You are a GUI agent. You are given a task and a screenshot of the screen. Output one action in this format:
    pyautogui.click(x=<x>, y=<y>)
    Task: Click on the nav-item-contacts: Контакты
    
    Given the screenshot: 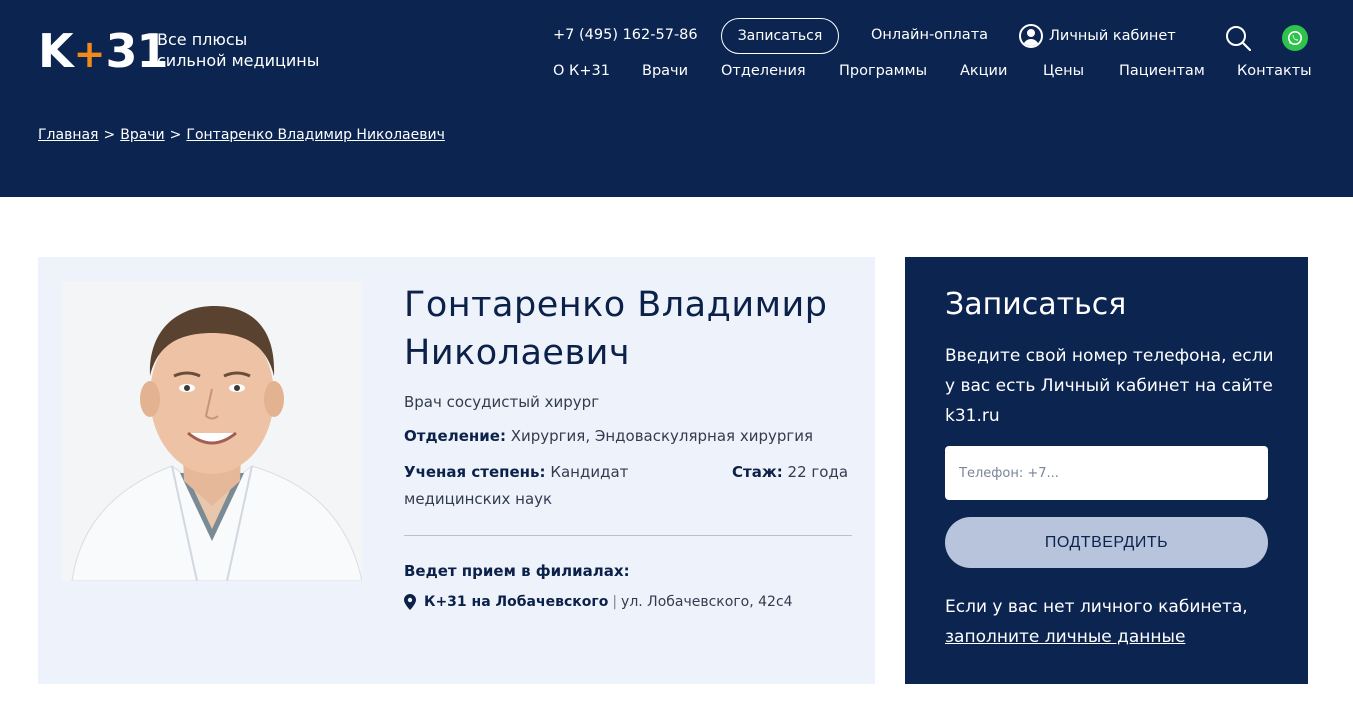 What is the action you would take?
    pyautogui.click(x=1274, y=71)
    